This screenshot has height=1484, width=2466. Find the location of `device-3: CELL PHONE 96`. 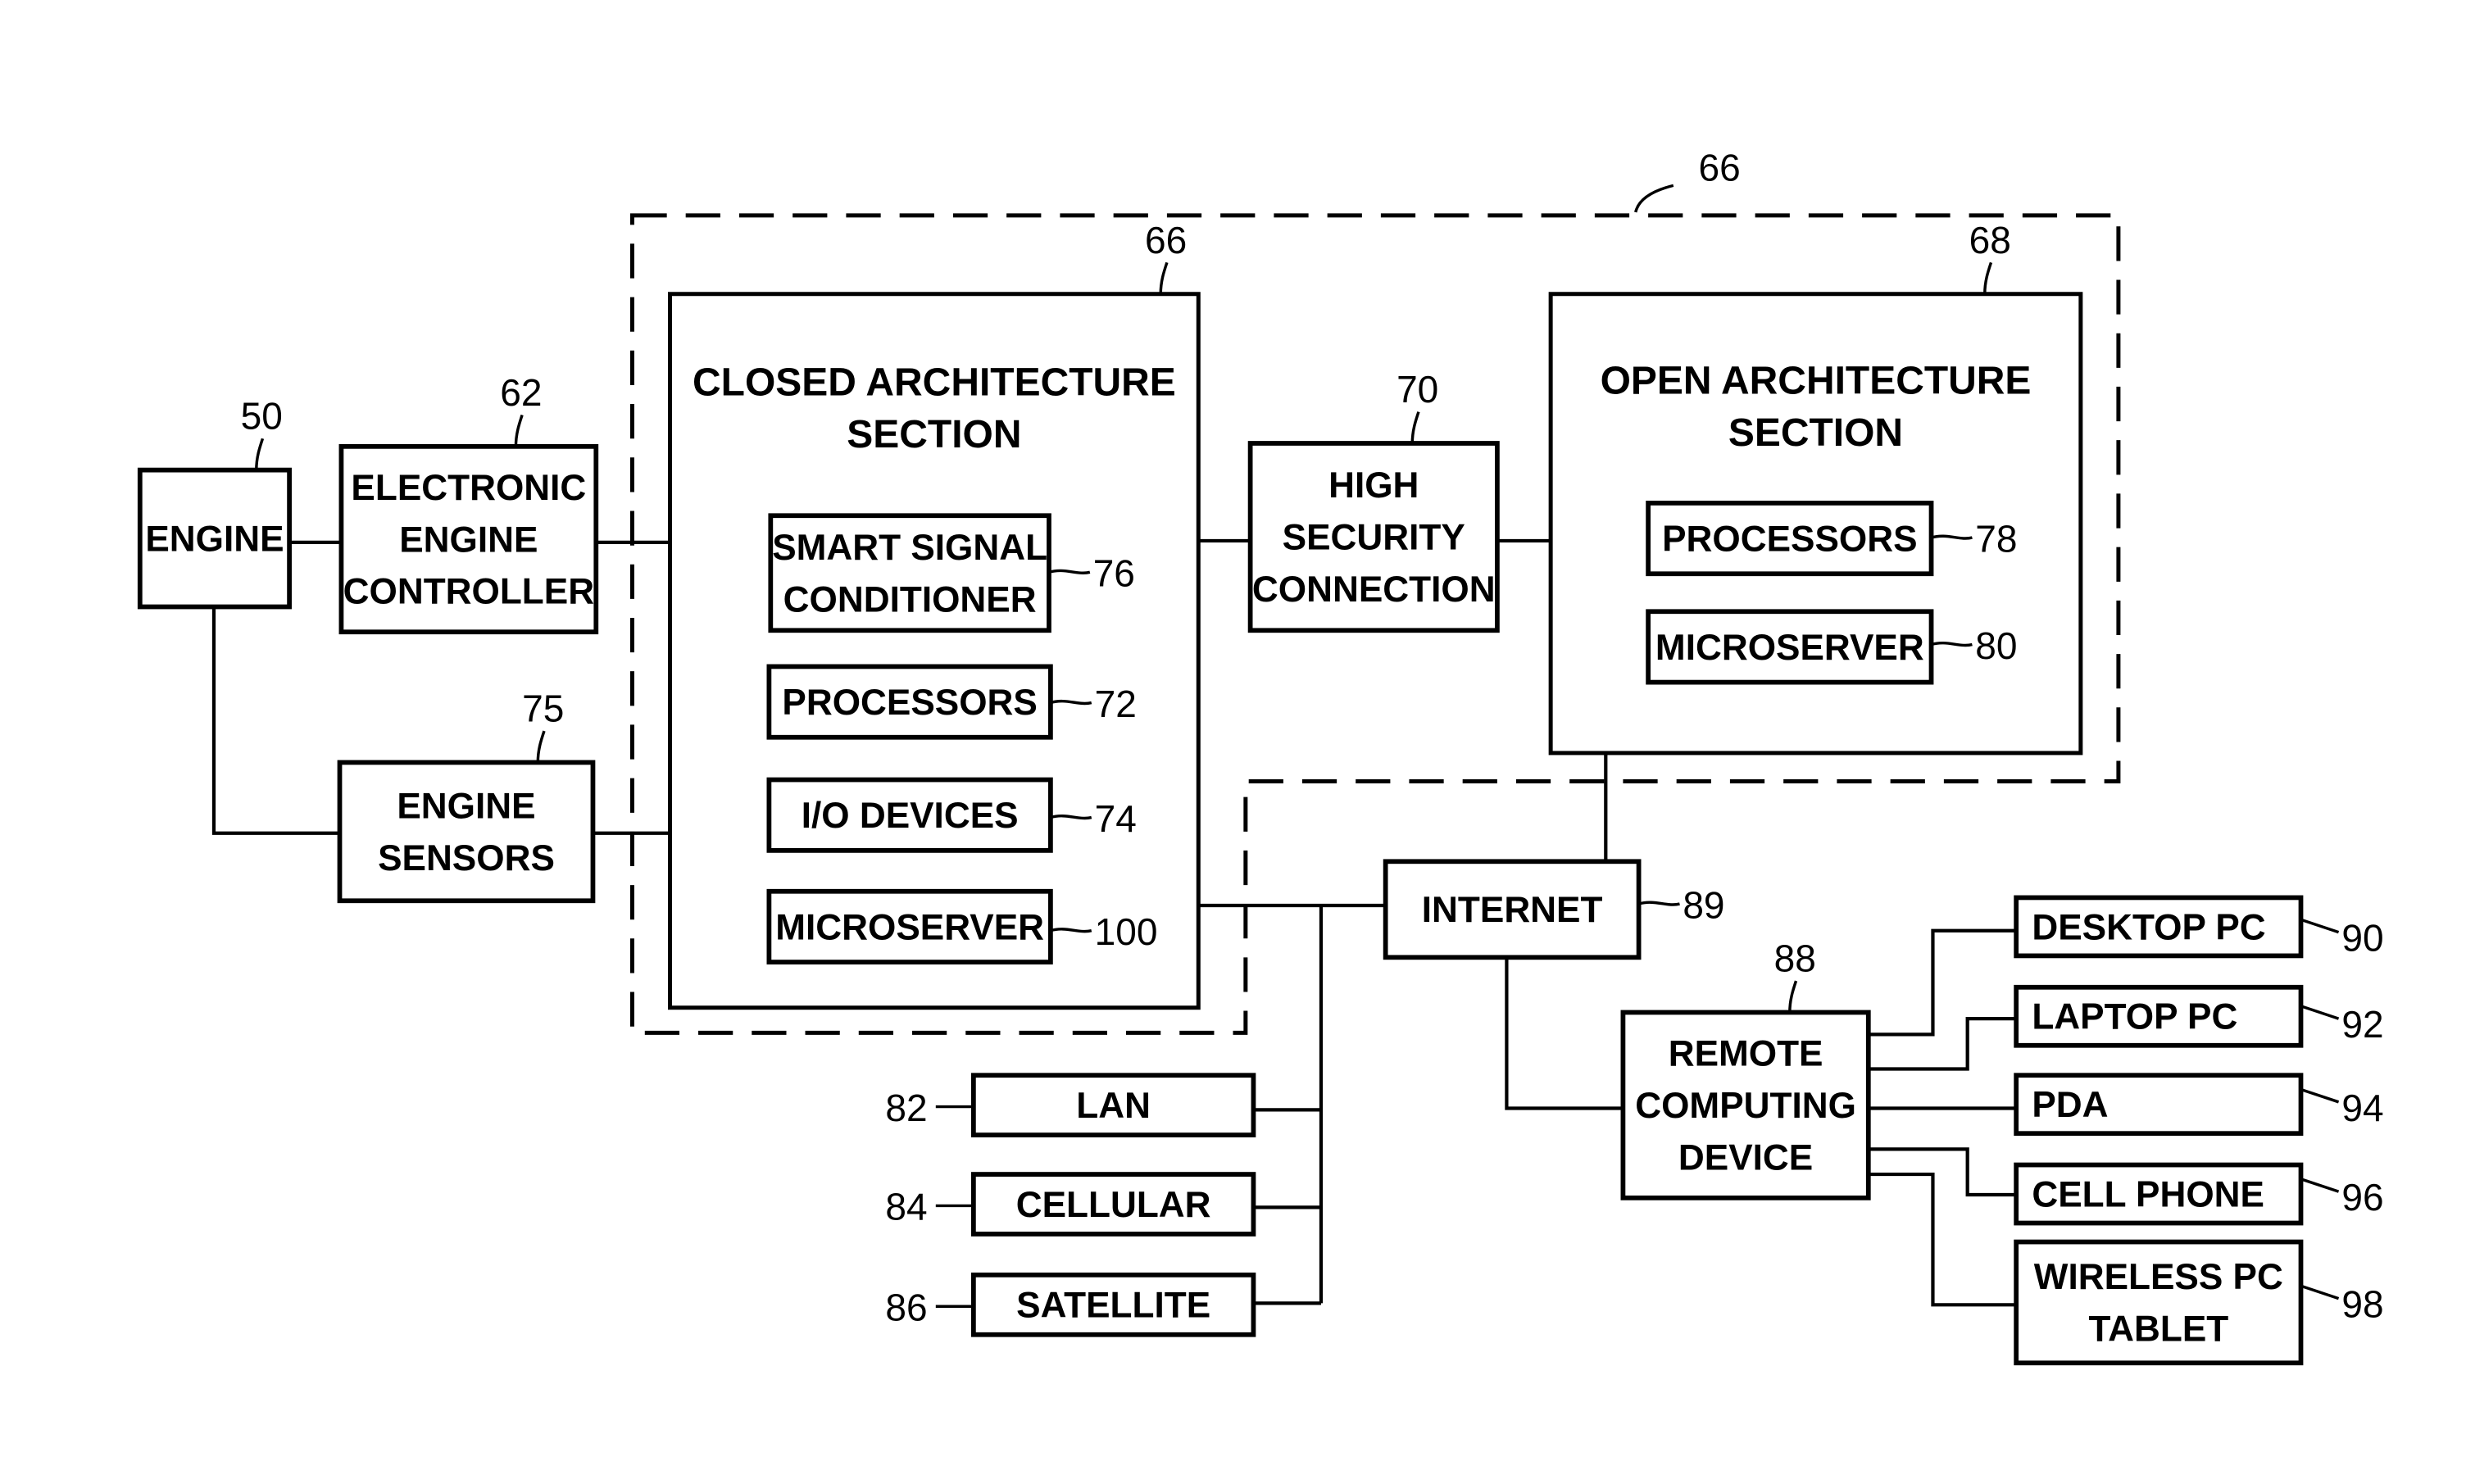

device-3: CELL PHONE 96 is located at coordinates (2199, 1194).